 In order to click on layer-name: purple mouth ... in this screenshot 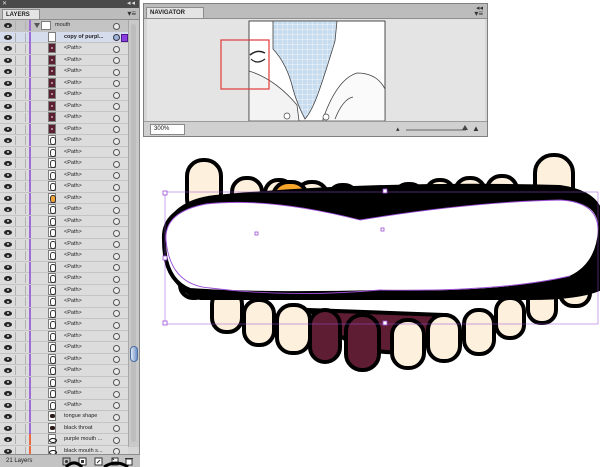, I will do `click(86, 439)`.